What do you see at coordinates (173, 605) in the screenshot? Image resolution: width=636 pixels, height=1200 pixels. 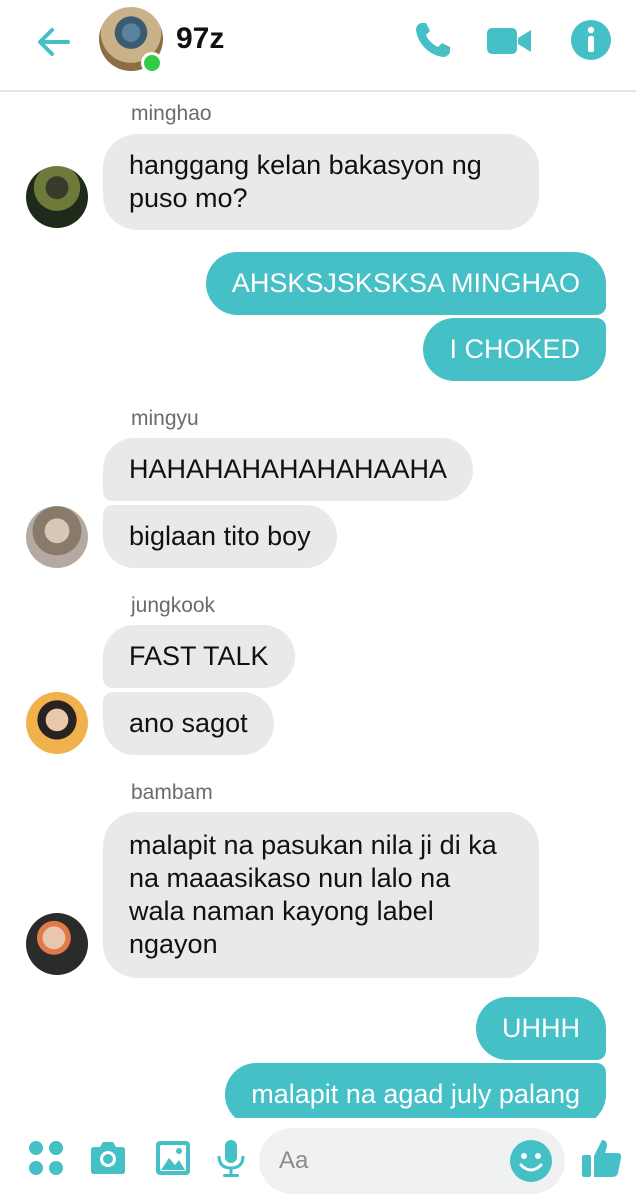 I see `sender-name: jungkook` at bounding box center [173, 605].